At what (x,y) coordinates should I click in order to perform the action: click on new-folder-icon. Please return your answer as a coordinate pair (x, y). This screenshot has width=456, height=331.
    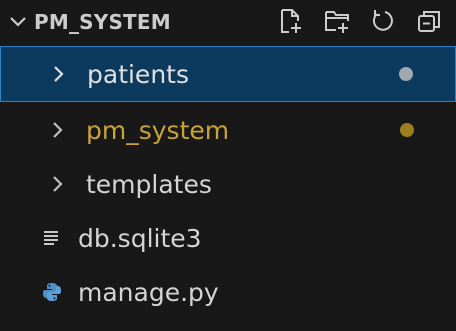
    Looking at the image, I should click on (337, 21).